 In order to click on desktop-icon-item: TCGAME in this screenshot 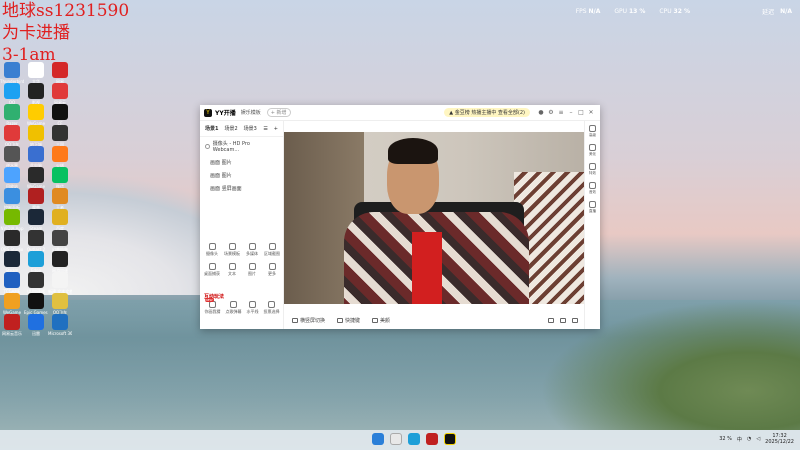, I will do `click(12, 283)`.